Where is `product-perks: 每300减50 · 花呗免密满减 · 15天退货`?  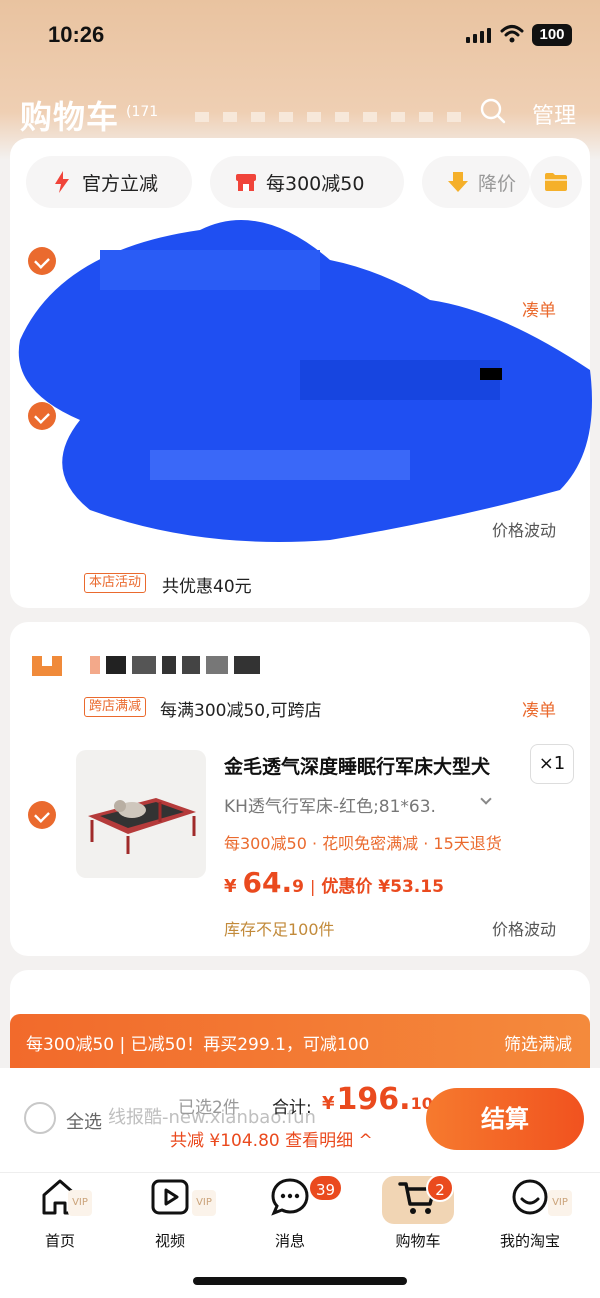 product-perks: 每300减50 · 花呗免密满减 · 15天退货 is located at coordinates (363, 843).